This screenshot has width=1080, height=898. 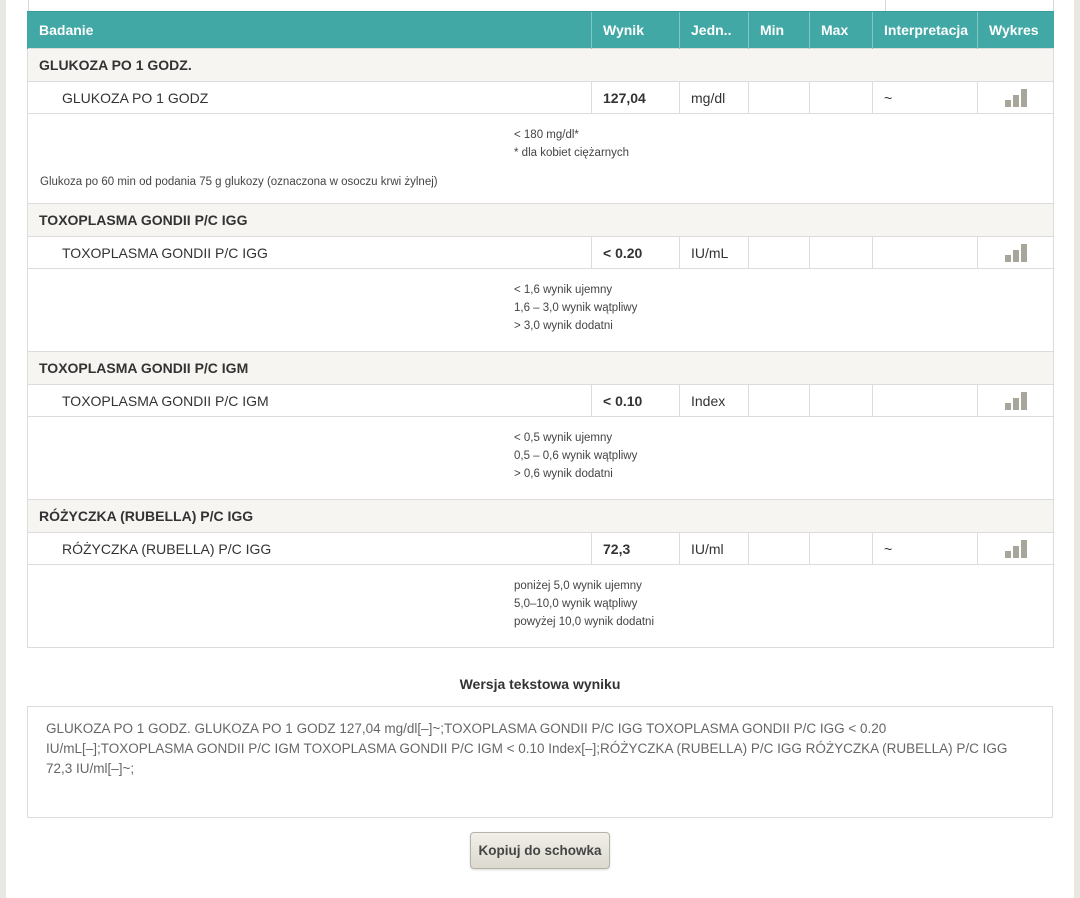 What do you see at coordinates (714, 30) in the screenshot?
I see `column-header-unit: Jedn..` at bounding box center [714, 30].